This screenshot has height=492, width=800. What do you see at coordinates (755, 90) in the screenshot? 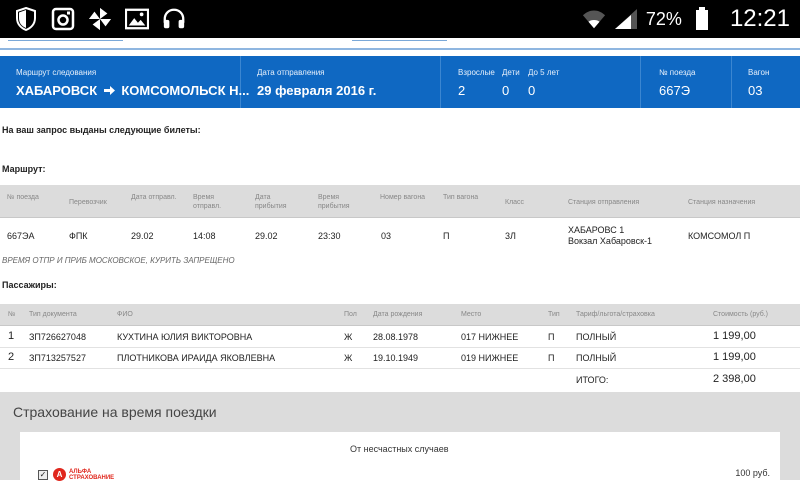
I see `car-value: 03` at bounding box center [755, 90].